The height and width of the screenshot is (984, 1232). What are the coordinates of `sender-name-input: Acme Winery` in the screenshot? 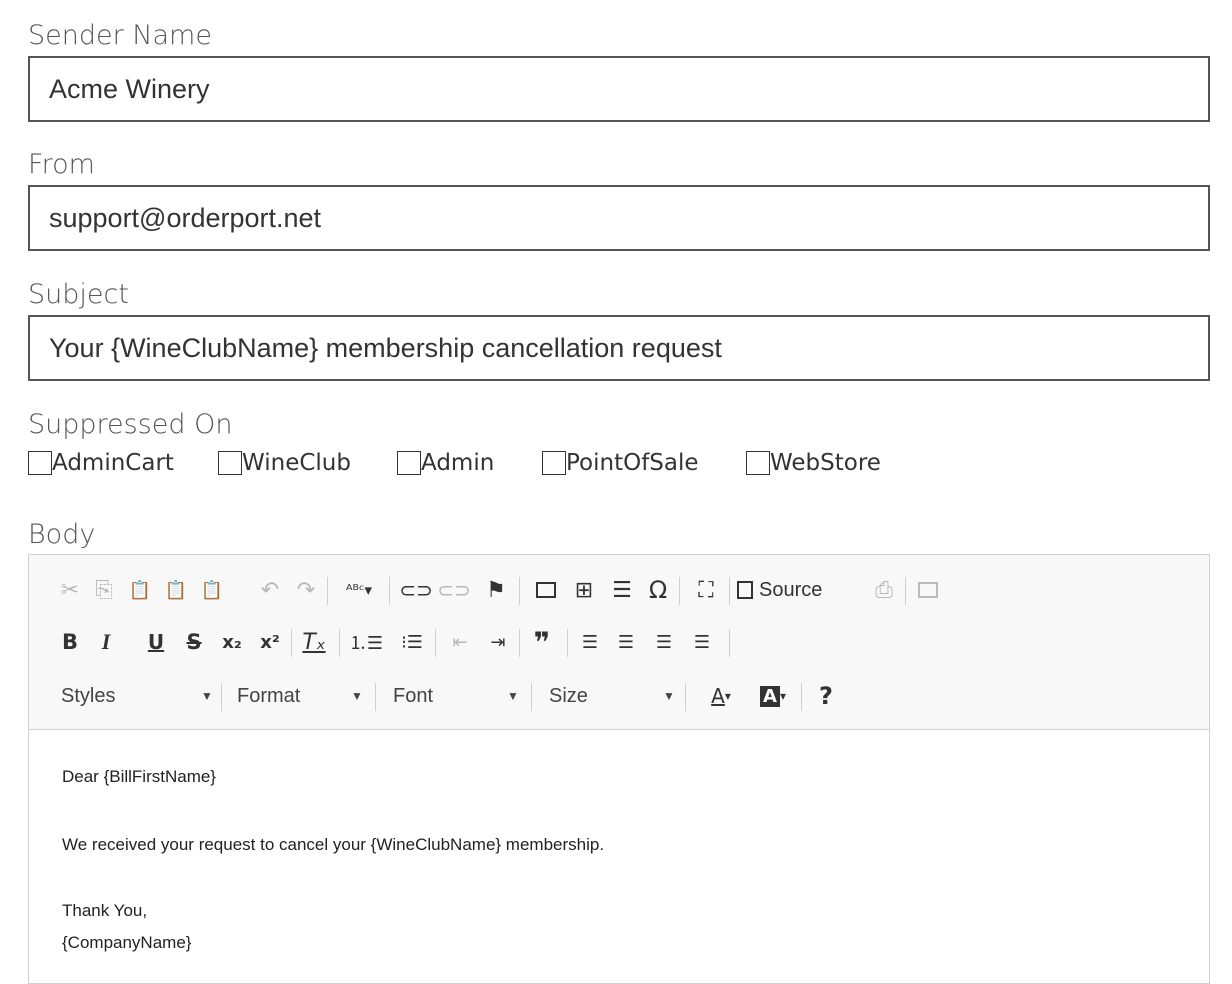 It's located at (619, 89).